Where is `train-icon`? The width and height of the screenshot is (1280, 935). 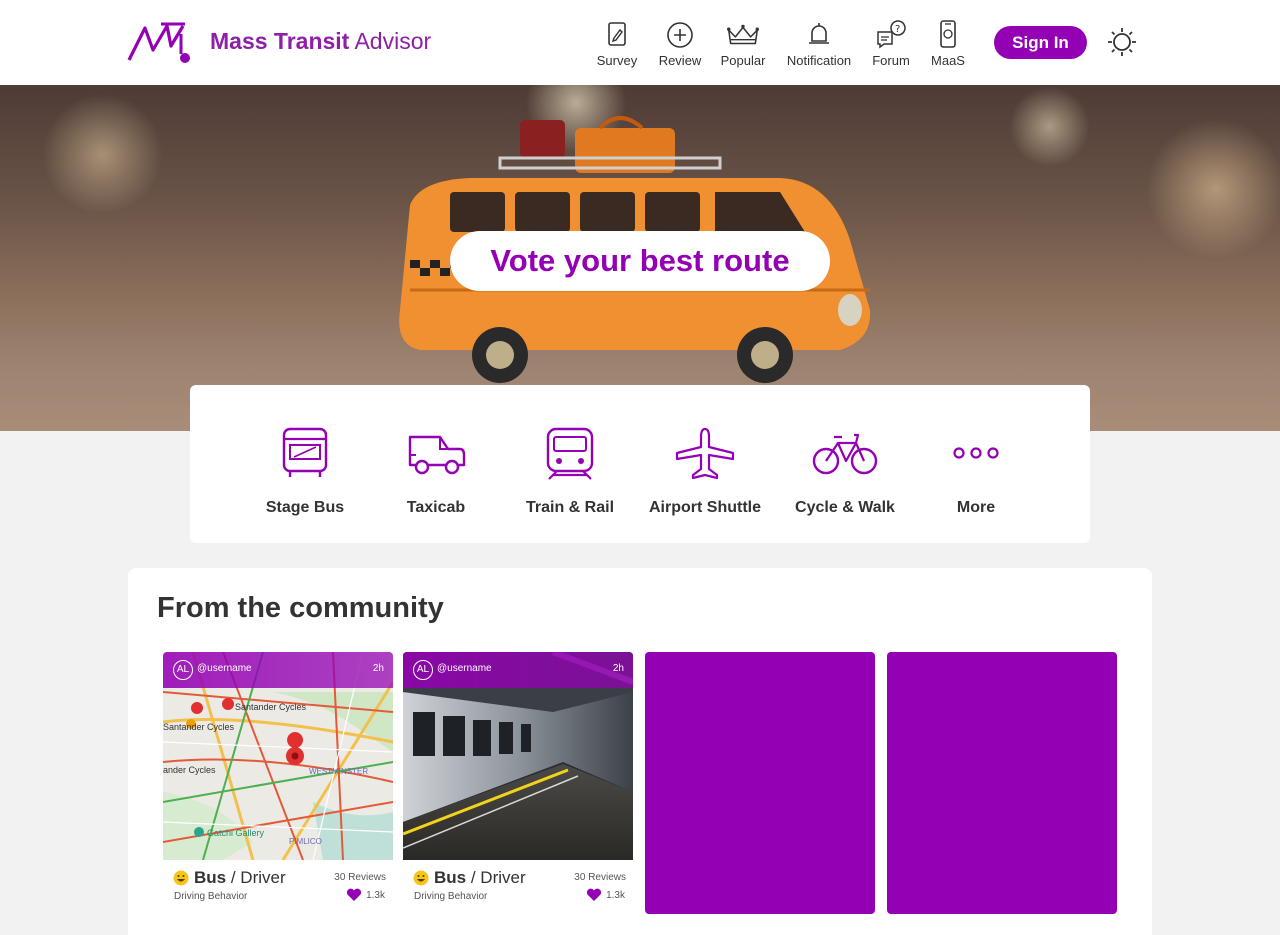 train-icon is located at coordinates (570, 453).